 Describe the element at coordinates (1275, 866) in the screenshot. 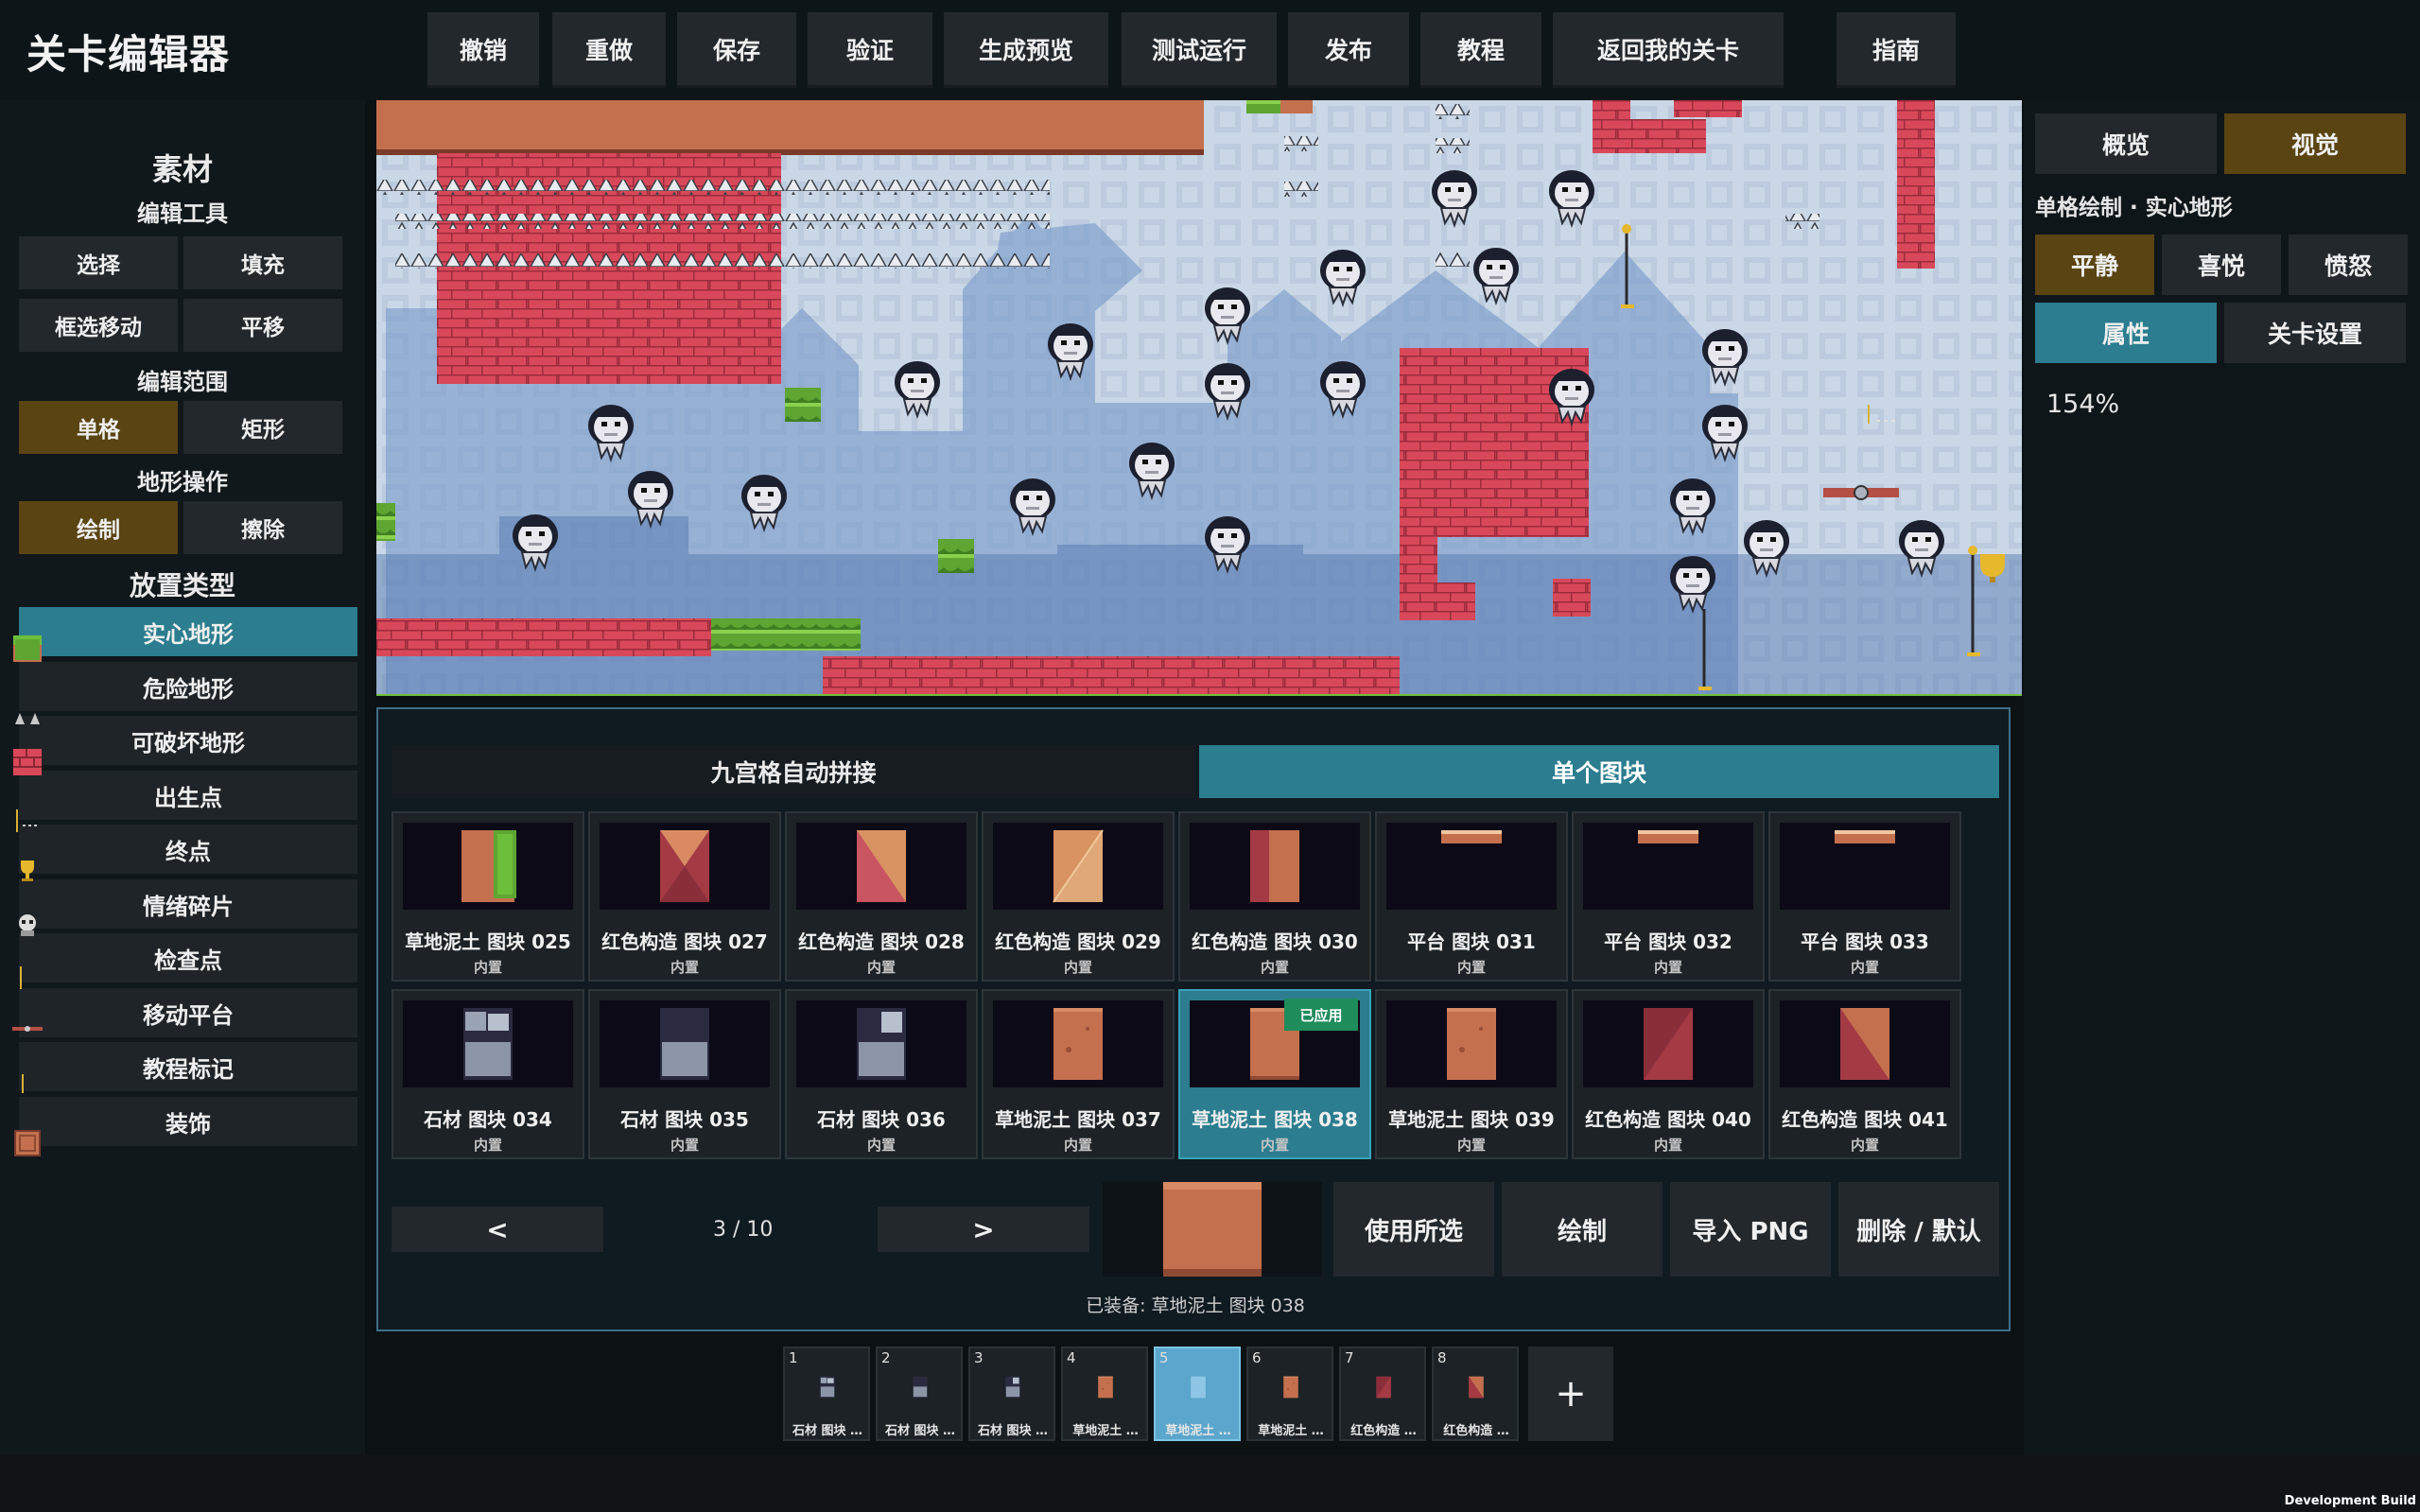

I see `tile-art-red-column` at that location.